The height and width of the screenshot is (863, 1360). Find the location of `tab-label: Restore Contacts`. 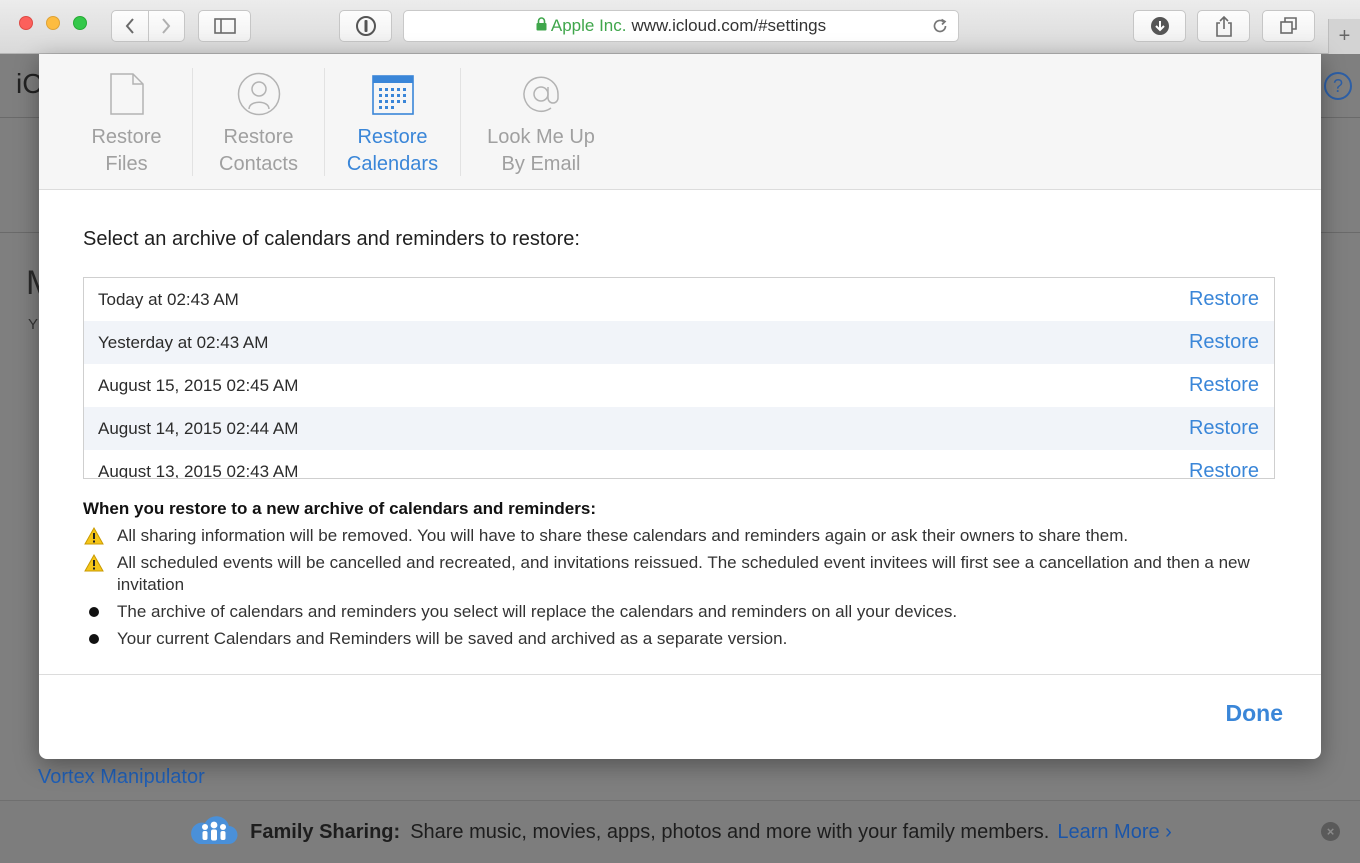

tab-label: Restore Contacts is located at coordinates (258, 150).